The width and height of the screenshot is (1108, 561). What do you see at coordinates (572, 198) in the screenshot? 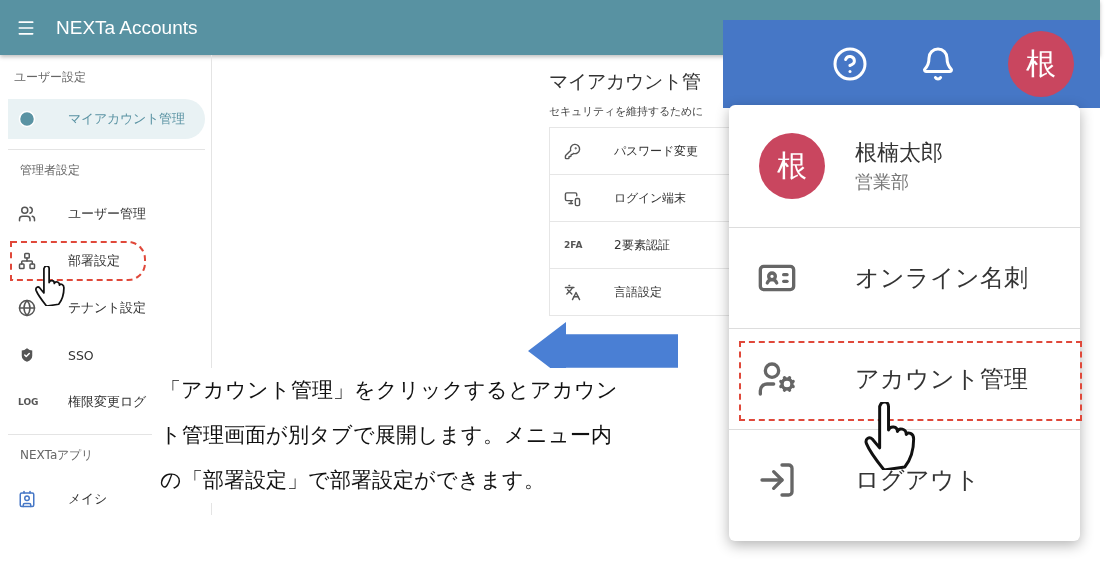
I see `devices-icon` at bounding box center [572, 198].